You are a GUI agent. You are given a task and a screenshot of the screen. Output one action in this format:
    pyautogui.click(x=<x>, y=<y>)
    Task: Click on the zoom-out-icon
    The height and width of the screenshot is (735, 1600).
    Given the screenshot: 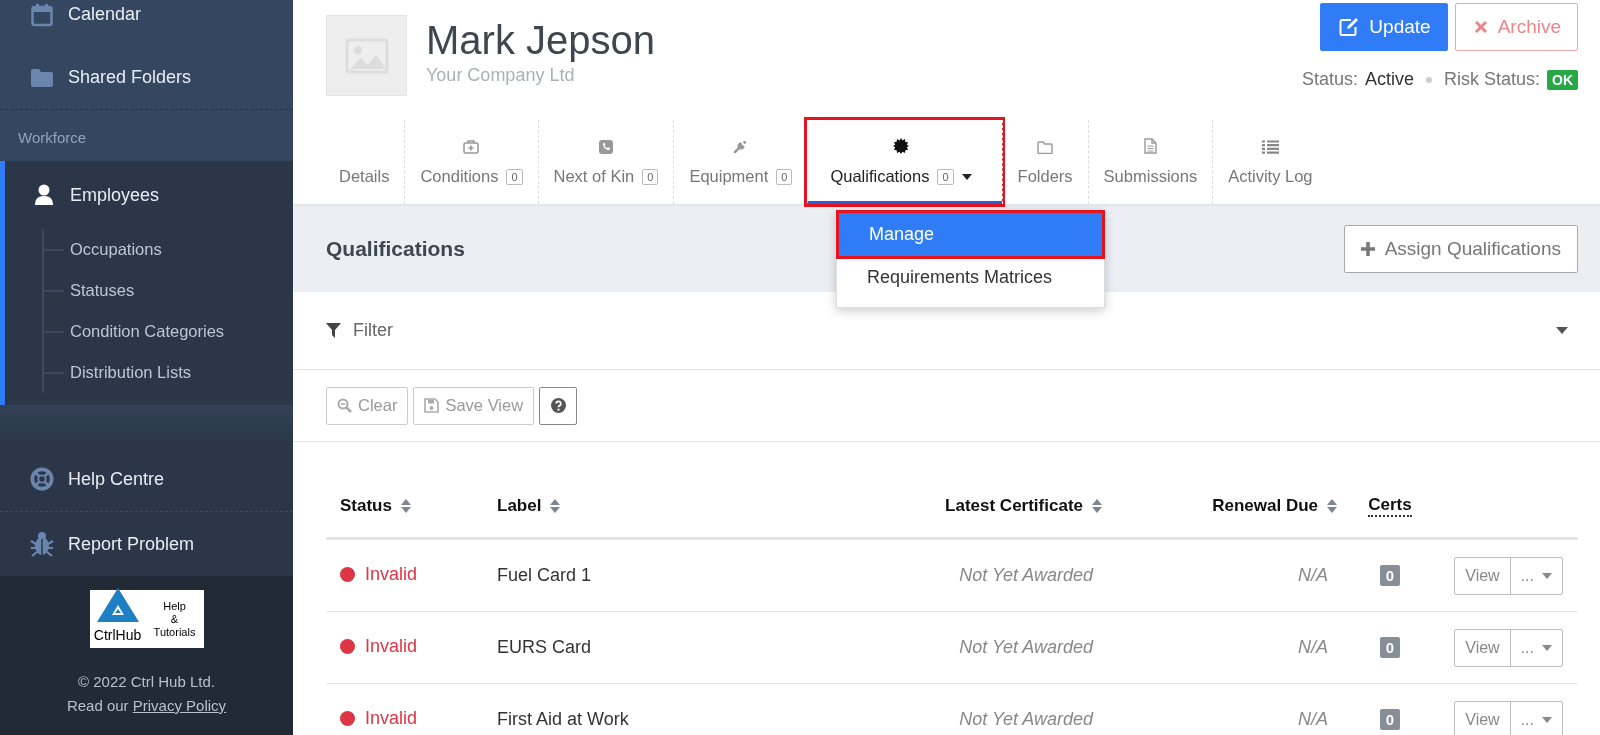 What is the action you would take?
    pyautogui.click(x=344, y=405)
    